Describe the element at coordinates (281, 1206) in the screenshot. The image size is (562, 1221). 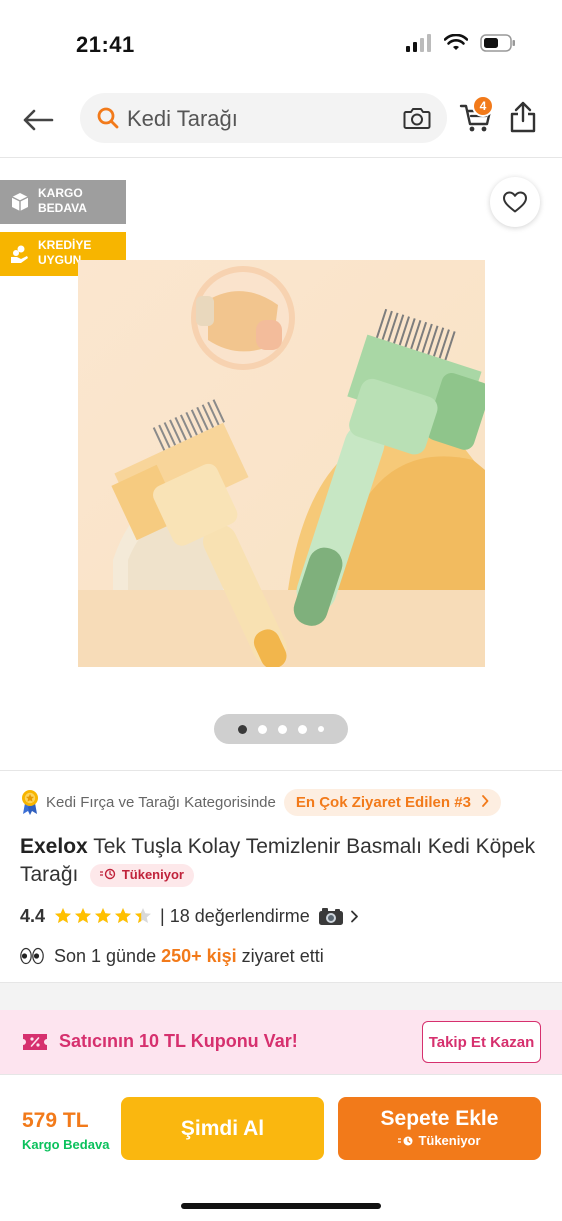
I see `home-indicator` at that location.